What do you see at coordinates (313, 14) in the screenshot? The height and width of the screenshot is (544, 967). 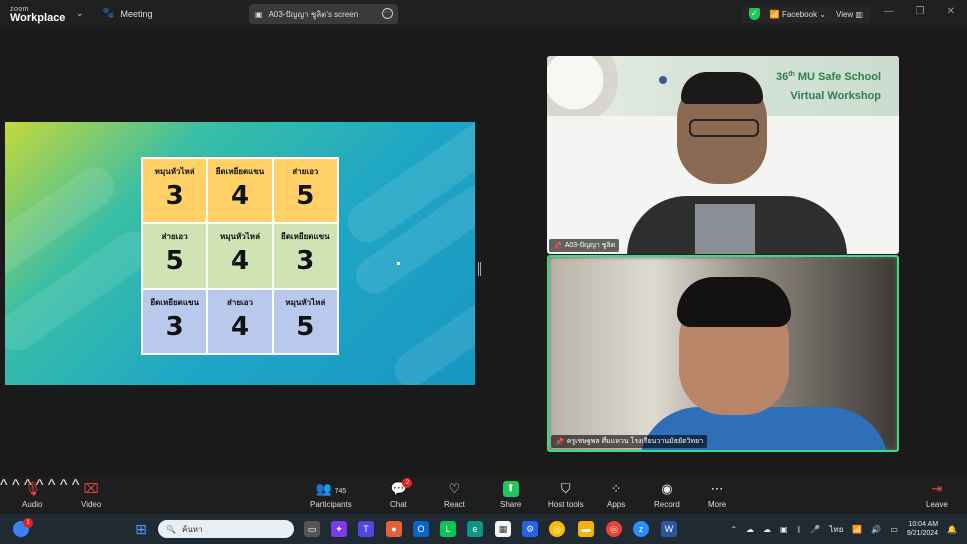 I see `screen-label: A03-ปัญญา ชูลิต's screen` at bounding box center [313, 14].